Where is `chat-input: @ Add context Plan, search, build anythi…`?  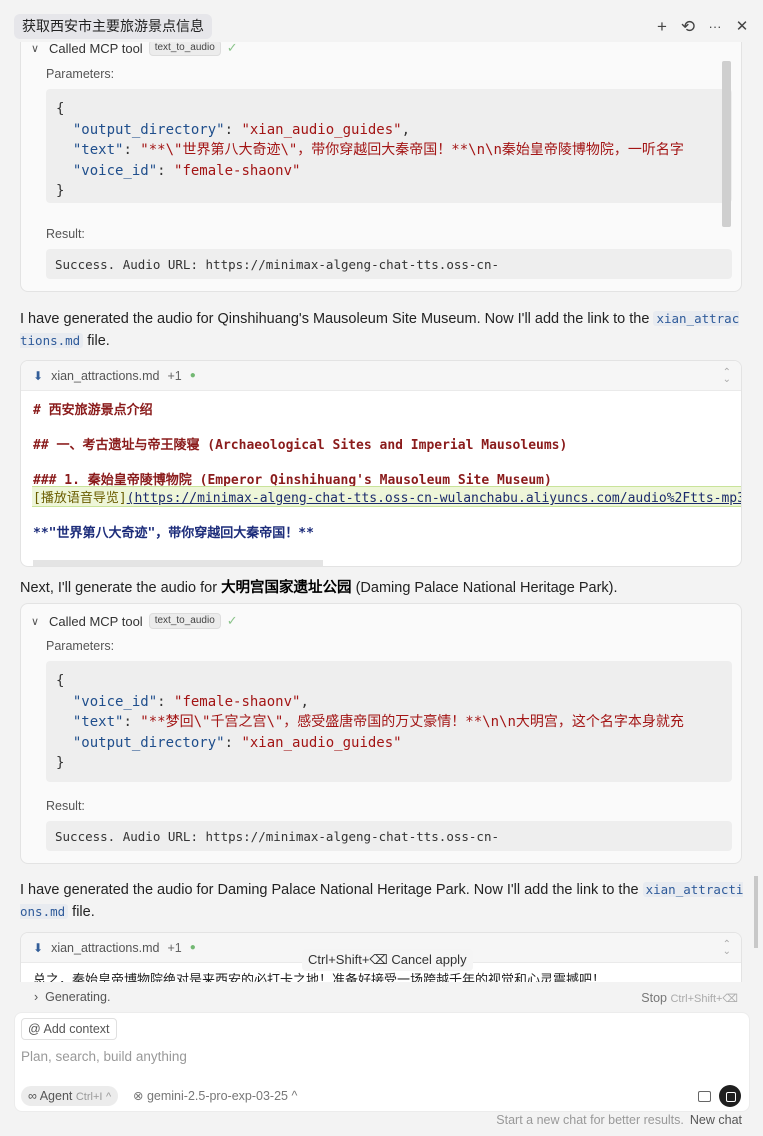
chat-input: @ Add context Plan, search, build anythi… is located at coordinates (382, 1062).